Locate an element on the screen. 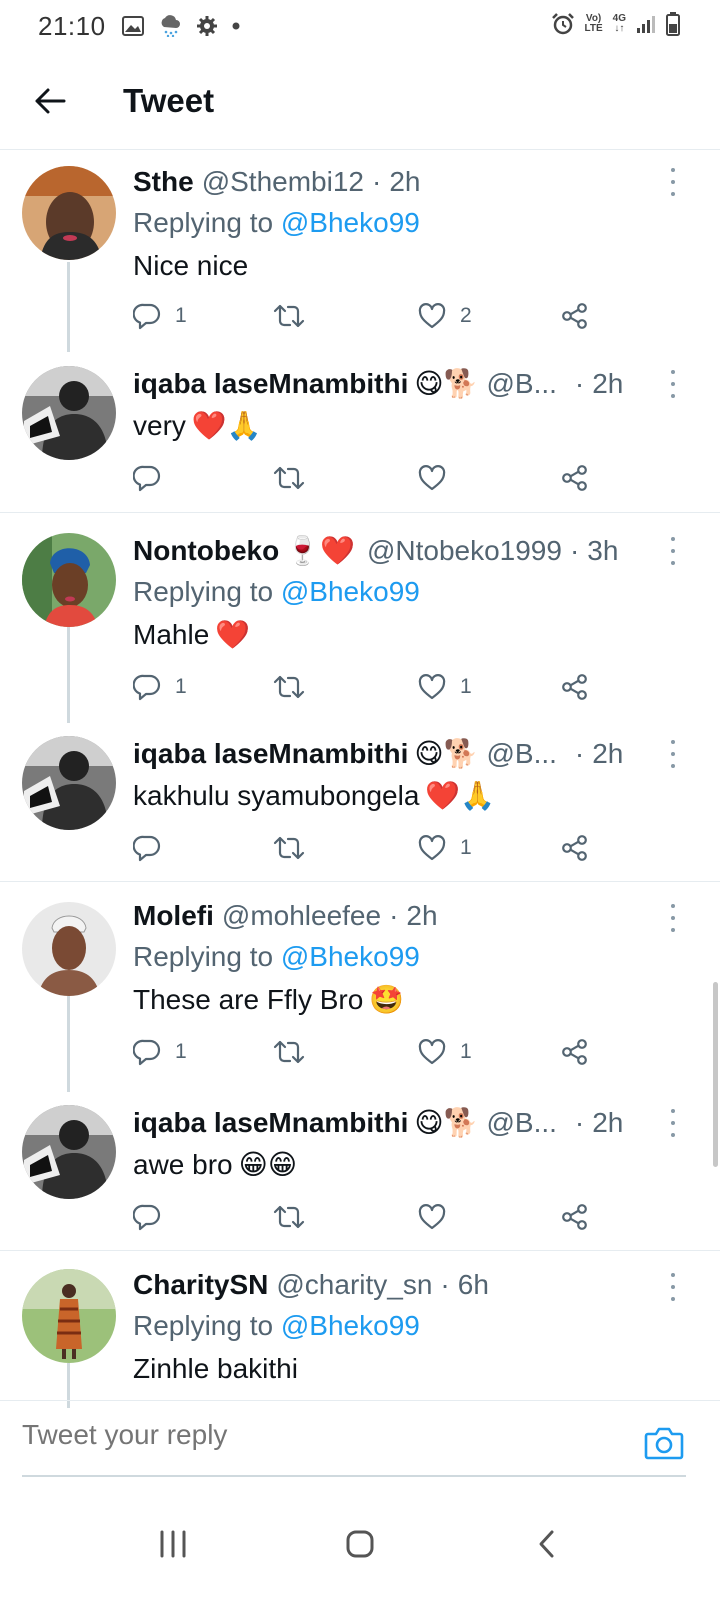 The height and width of the screenshot is (1600, 720). author-name: Molefi is located at coordinates (173, 916).